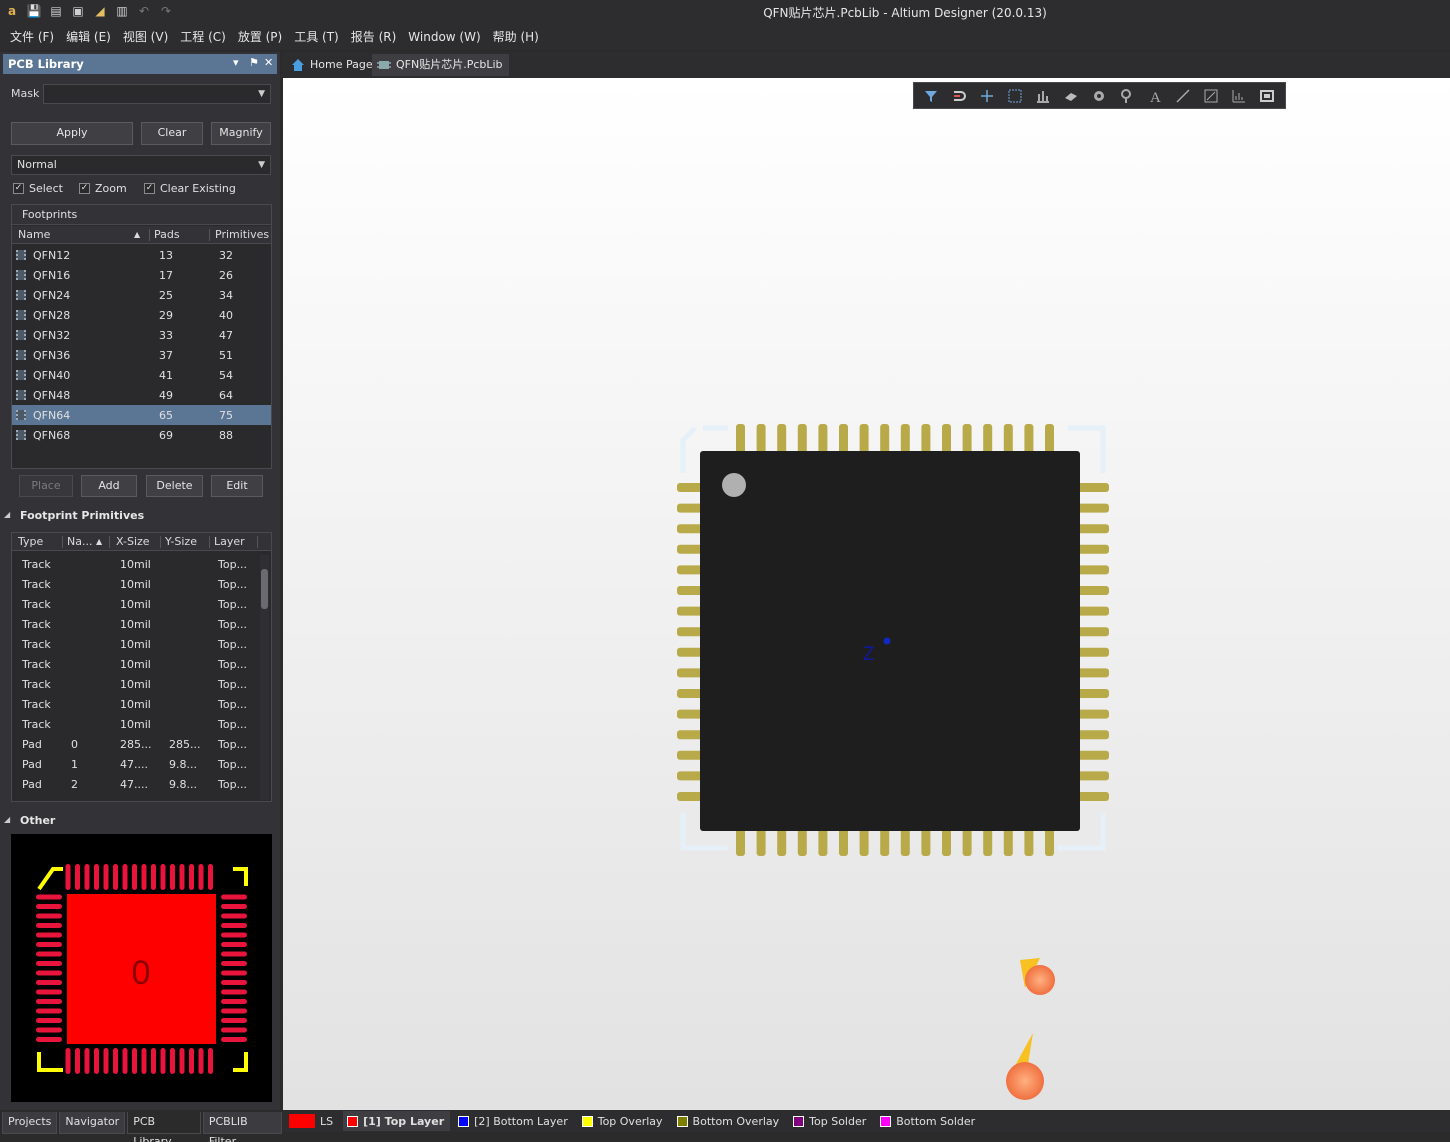 Image resolution: width=1450 pixels, height=1142 pixels. I want to click on col-type: Type, so click(30, 541).